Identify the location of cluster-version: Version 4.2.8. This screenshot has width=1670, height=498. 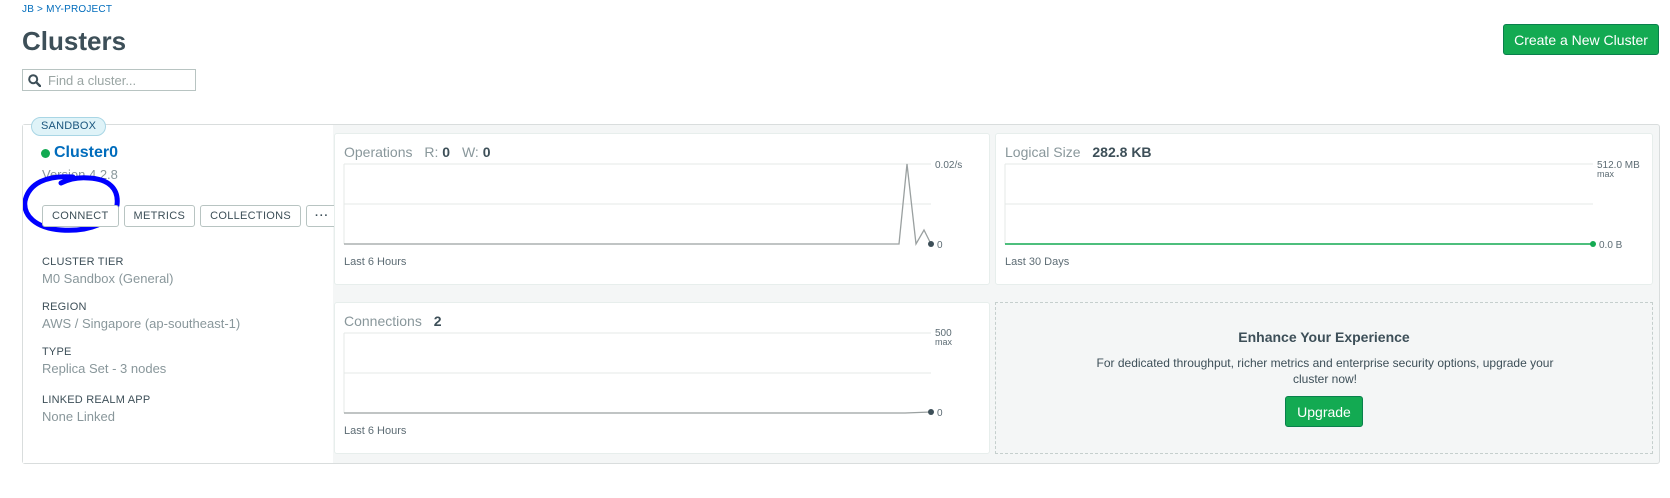
(80, 174).